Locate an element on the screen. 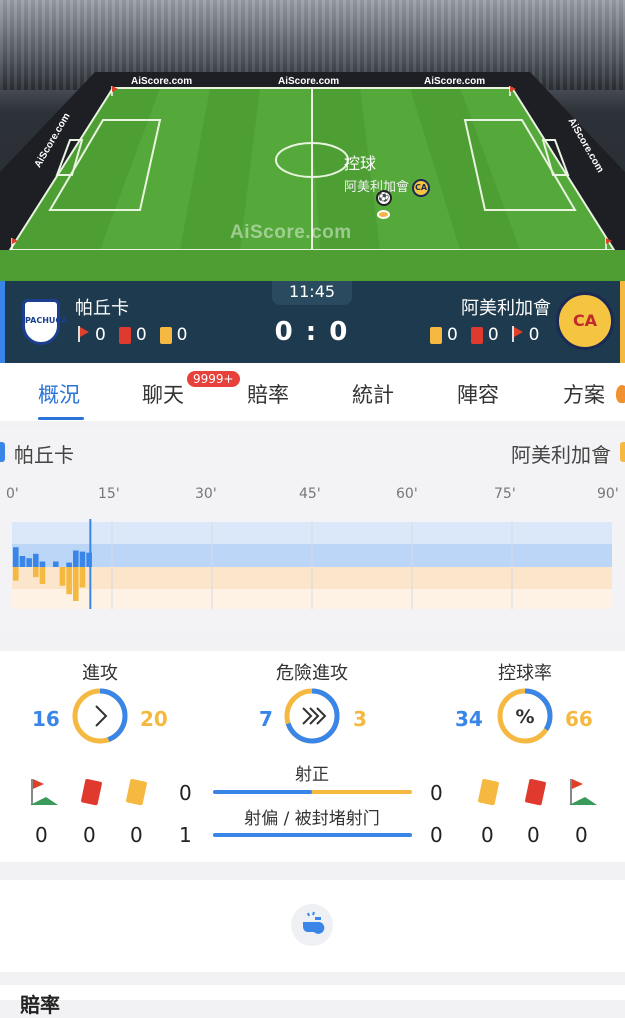 The image size is (625, 1018). possession-away: 66 is located at coordinates (579, 719).